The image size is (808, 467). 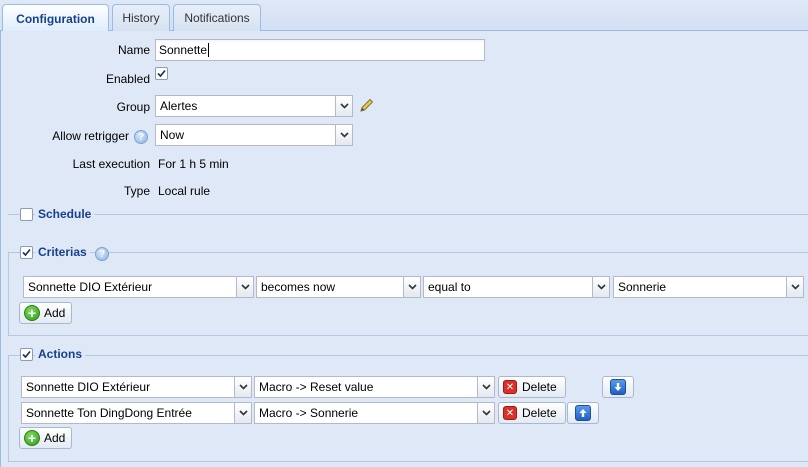 I want to click on criteria-value-select: Sonnerie, so click(x=708, y=287).